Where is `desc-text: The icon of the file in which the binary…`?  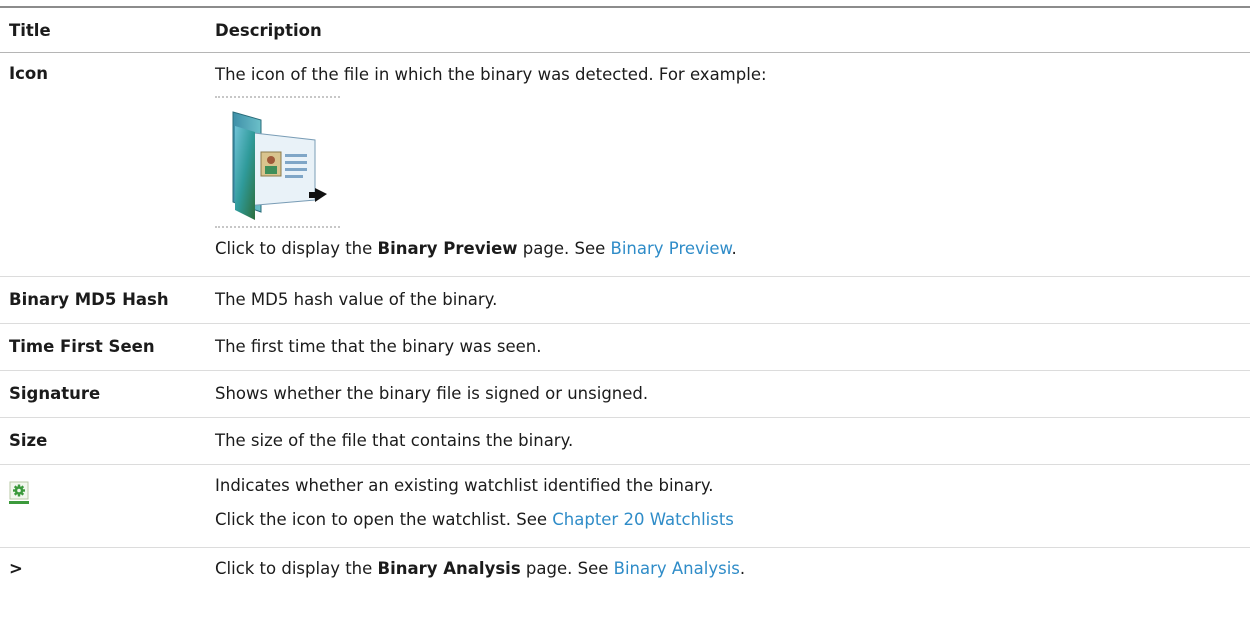
desc-text: The icon of the file in which the binary… is located at coordinates (491, 74).